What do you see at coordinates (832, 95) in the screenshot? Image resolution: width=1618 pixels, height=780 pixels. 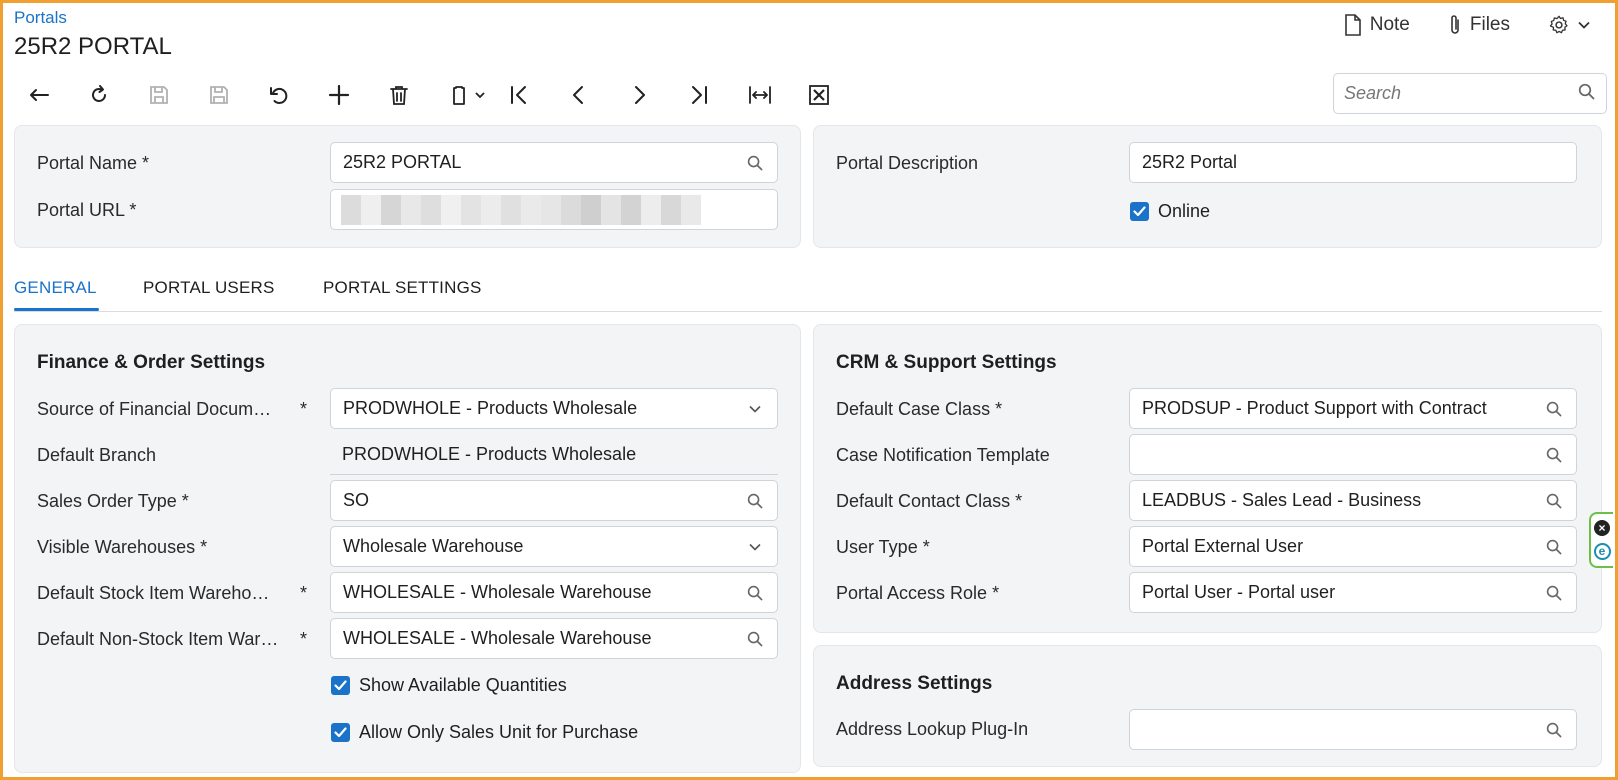 I see `export-excel-button` at bounding box center [832, 95].